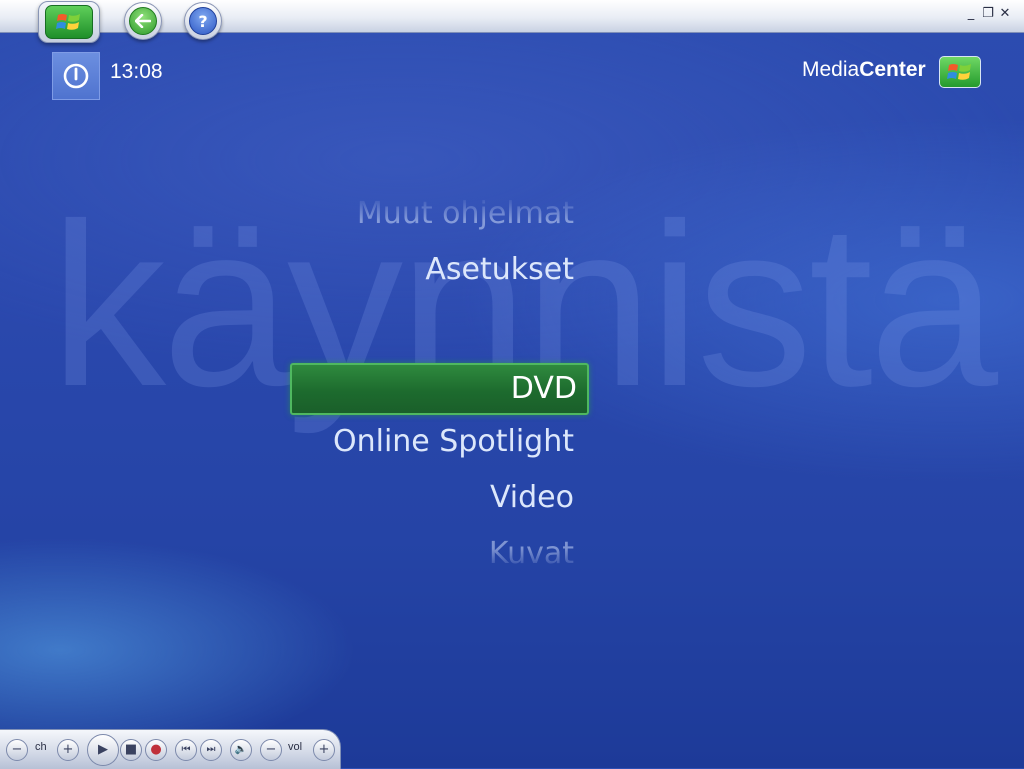 The width and height of the screenshot is (1024, 769). I want to click on play-button: ▶, so click(103, 750).